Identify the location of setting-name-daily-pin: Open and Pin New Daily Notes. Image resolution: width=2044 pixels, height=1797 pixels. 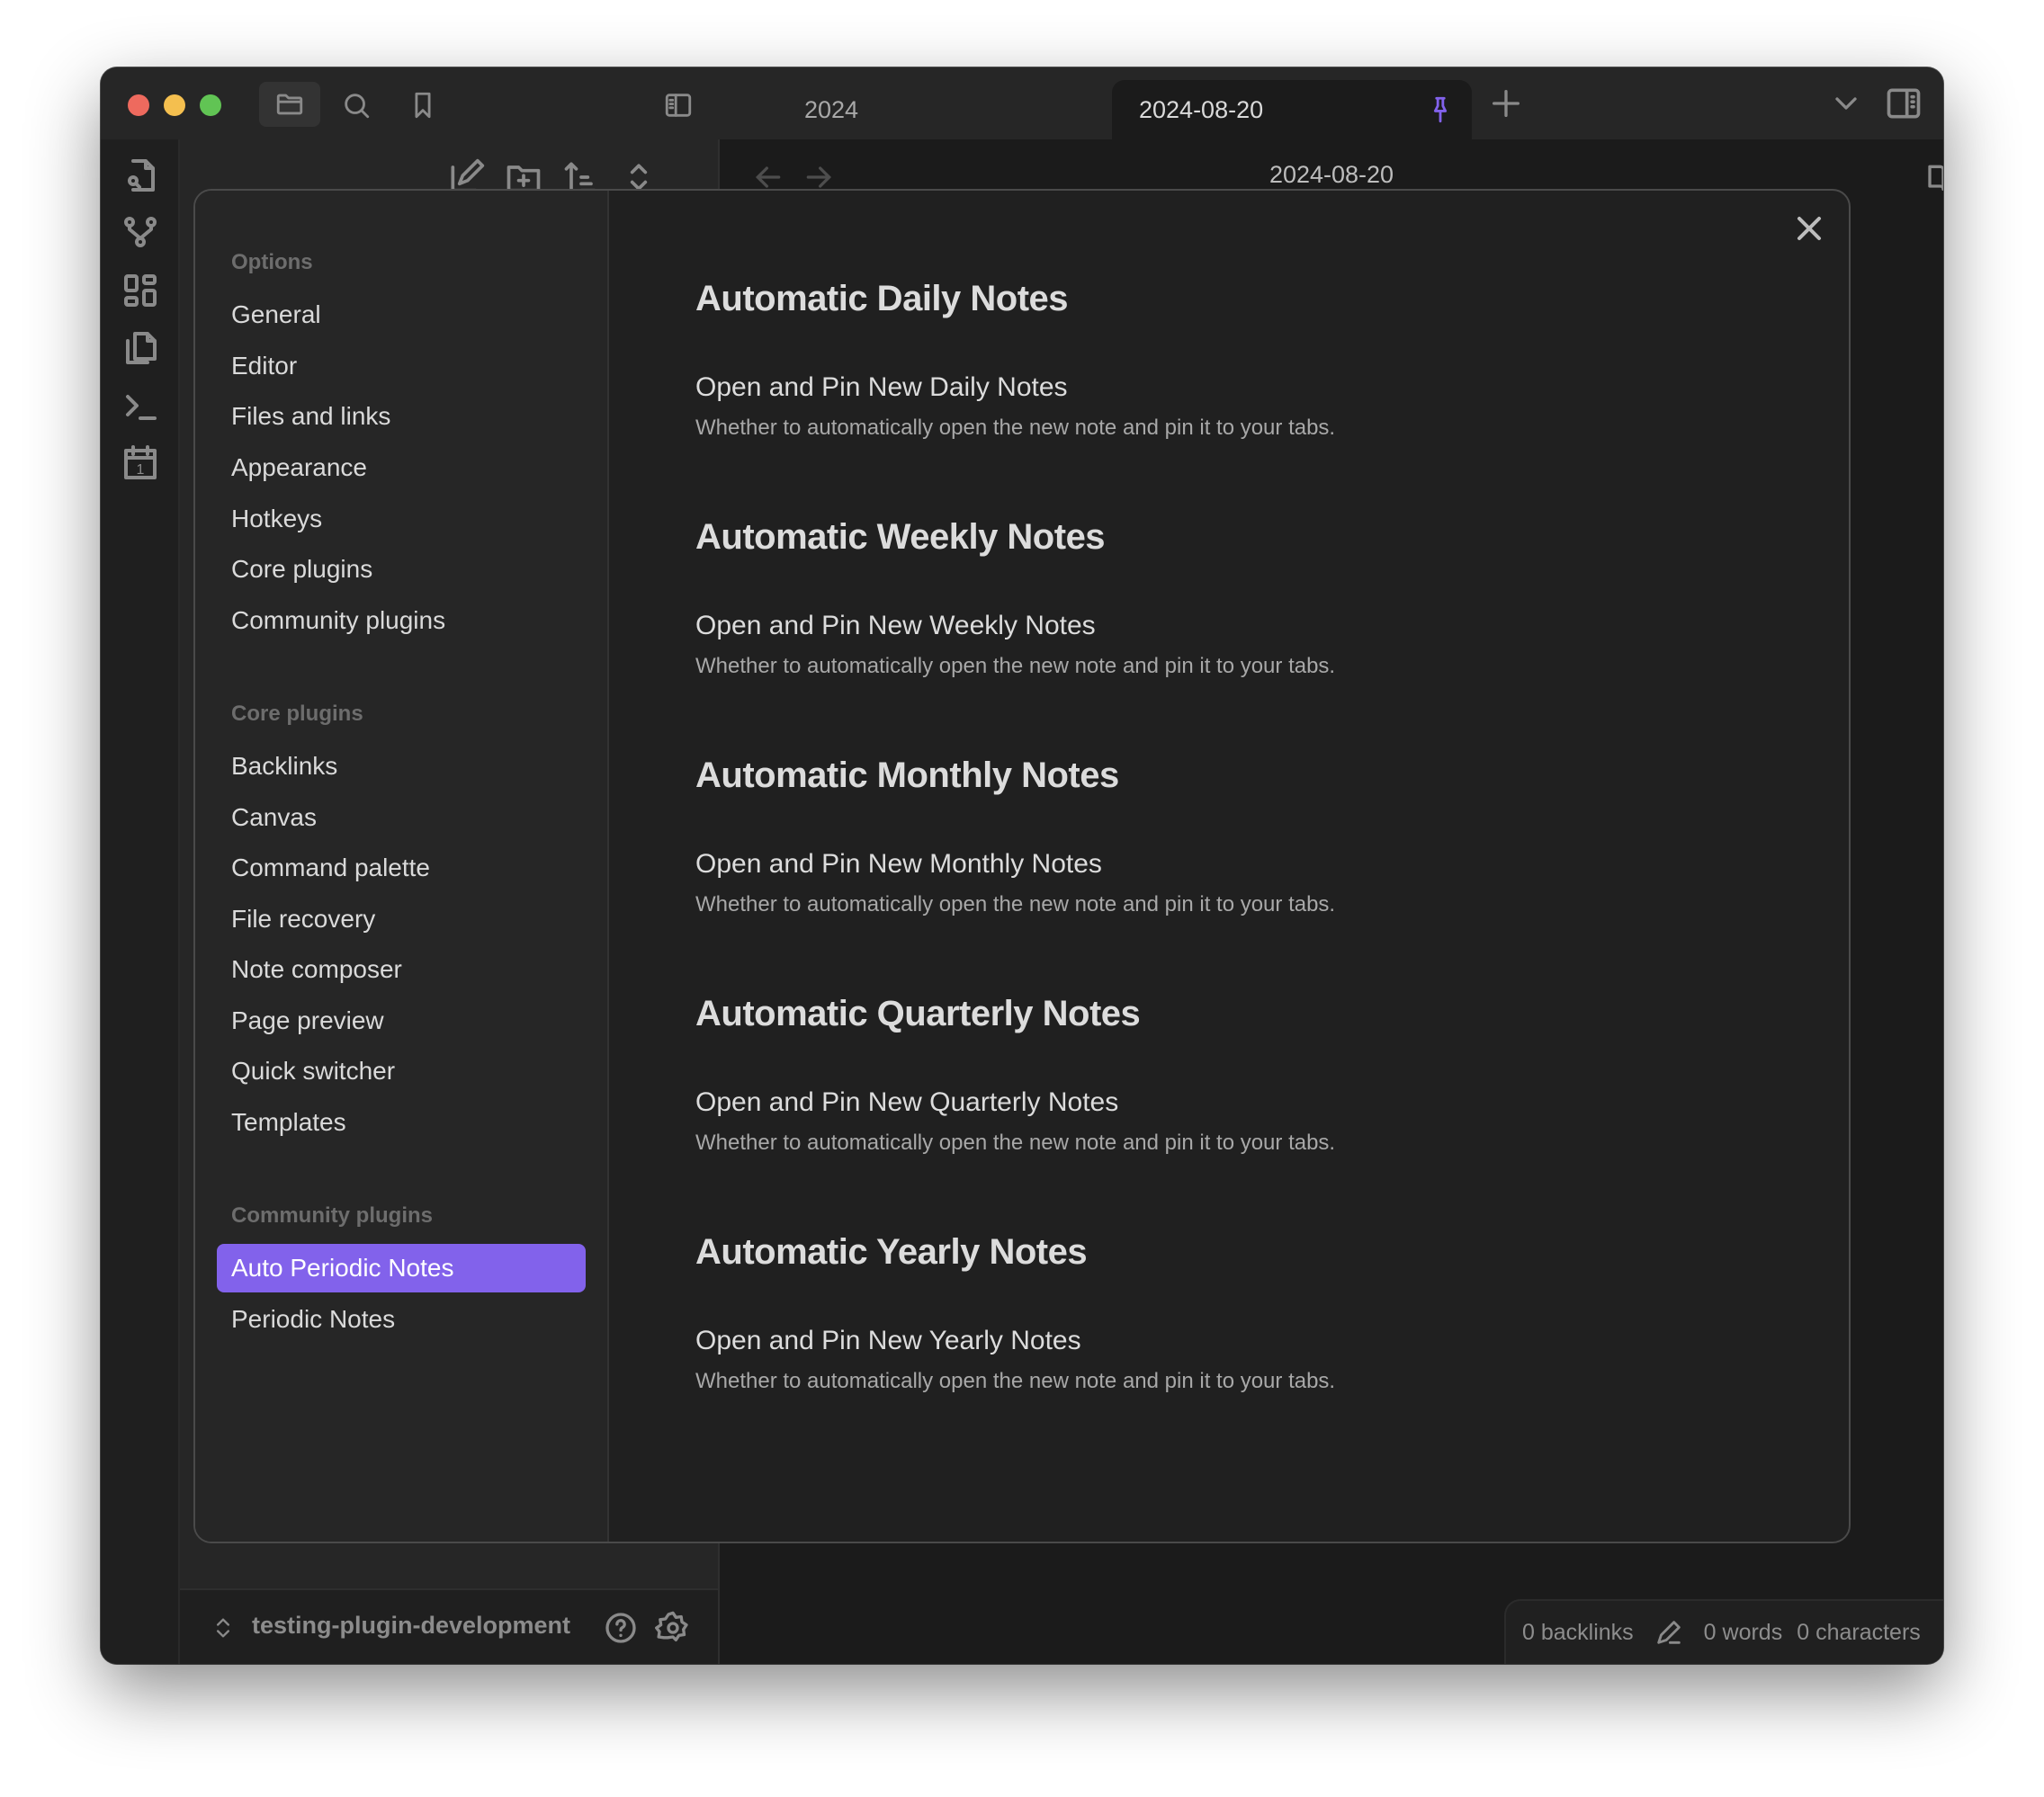
(881, 387).